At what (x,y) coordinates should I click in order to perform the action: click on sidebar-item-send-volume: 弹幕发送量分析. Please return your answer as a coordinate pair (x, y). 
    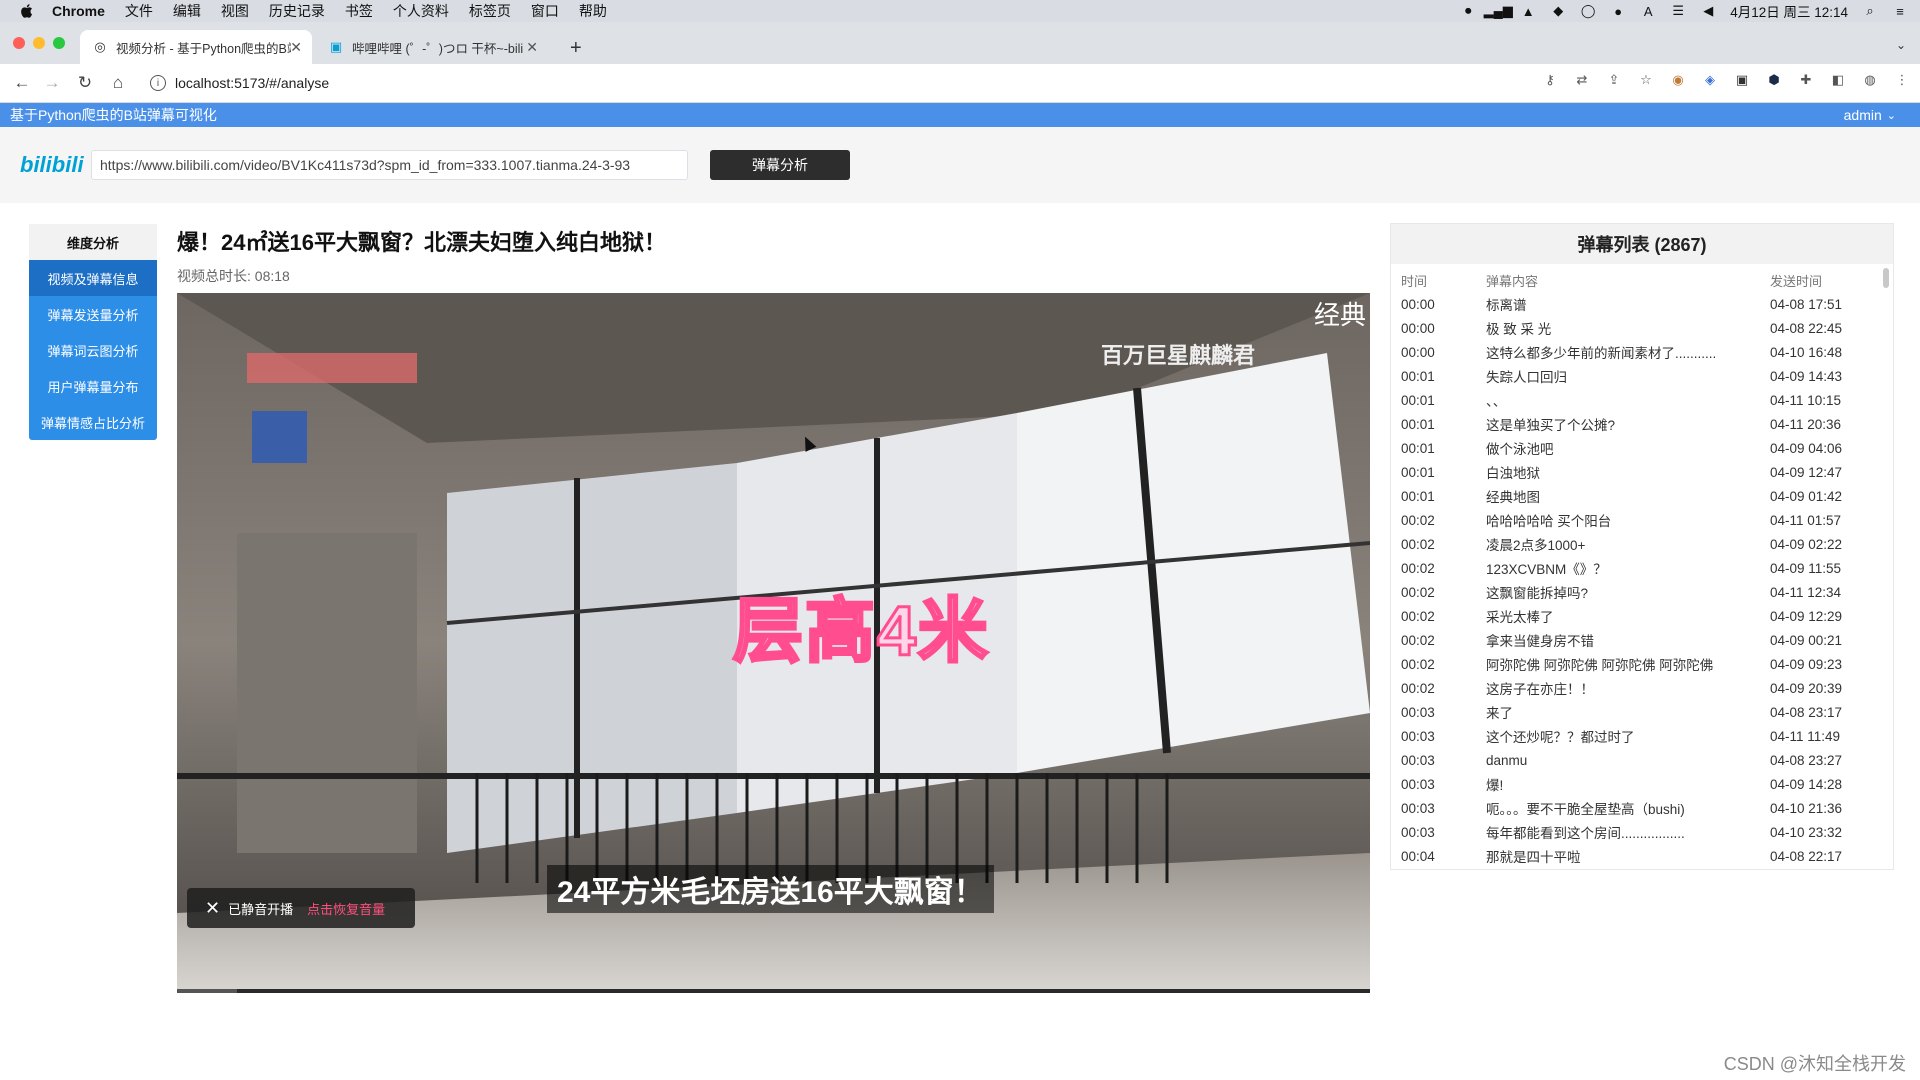
    Looking at the image, I should click on (93, 314).